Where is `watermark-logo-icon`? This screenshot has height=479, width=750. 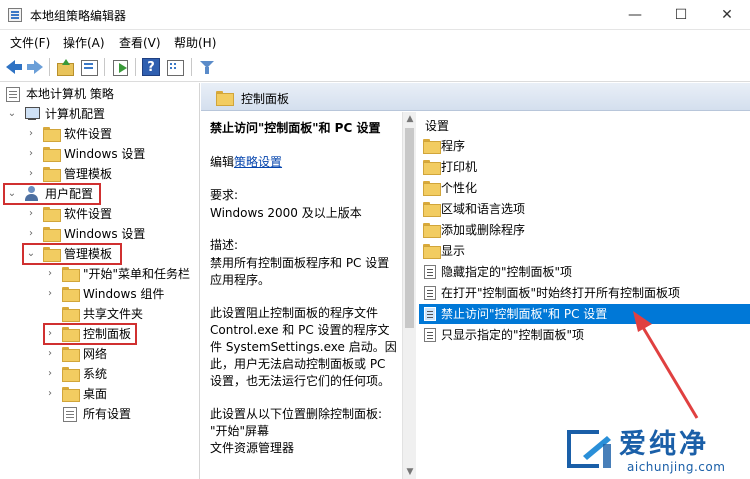 watermark-logo-icon is located at coordinates (589, 449).